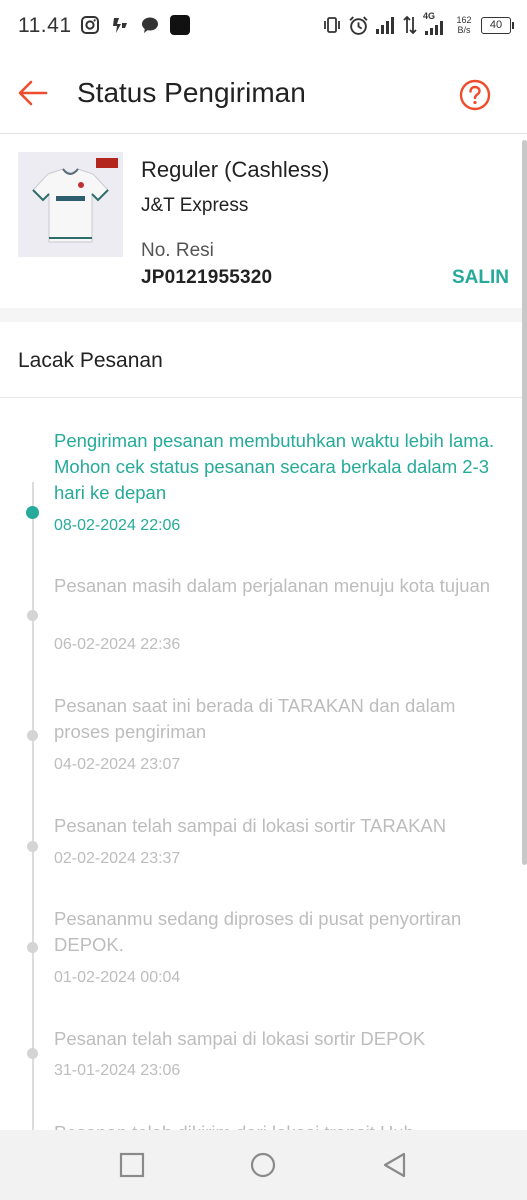 This screenshot has height=1200, width=527. What do you see at coordinates (90, 25) in the screenshot?
I see `instagram-icon` at bounding box center [90, 25].